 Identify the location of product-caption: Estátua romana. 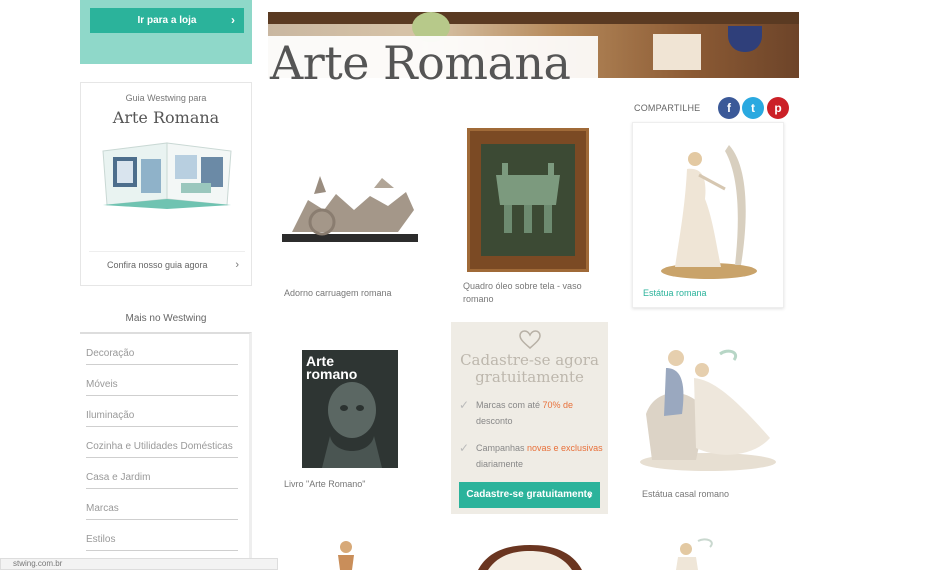
(675, 293).